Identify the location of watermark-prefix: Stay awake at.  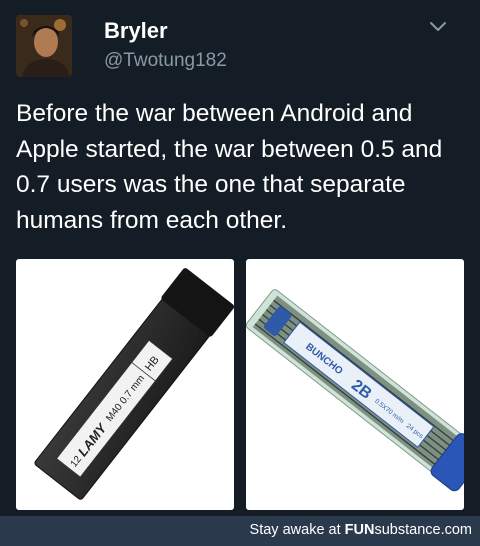
(297, 530).